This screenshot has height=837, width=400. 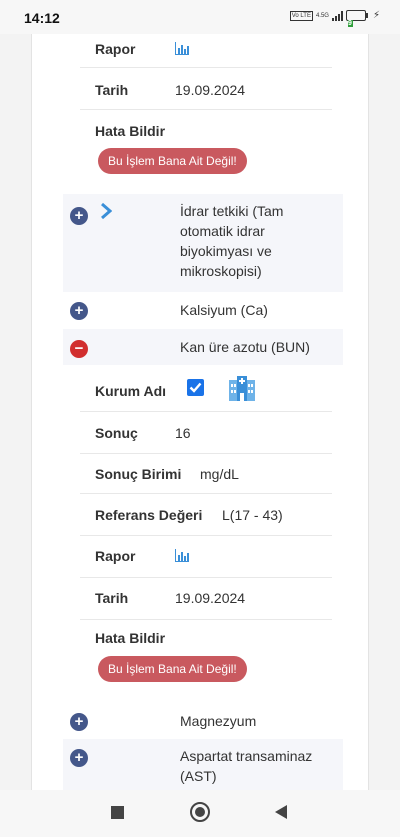 I want to click on circle-icon, so click(x=200, y=812).